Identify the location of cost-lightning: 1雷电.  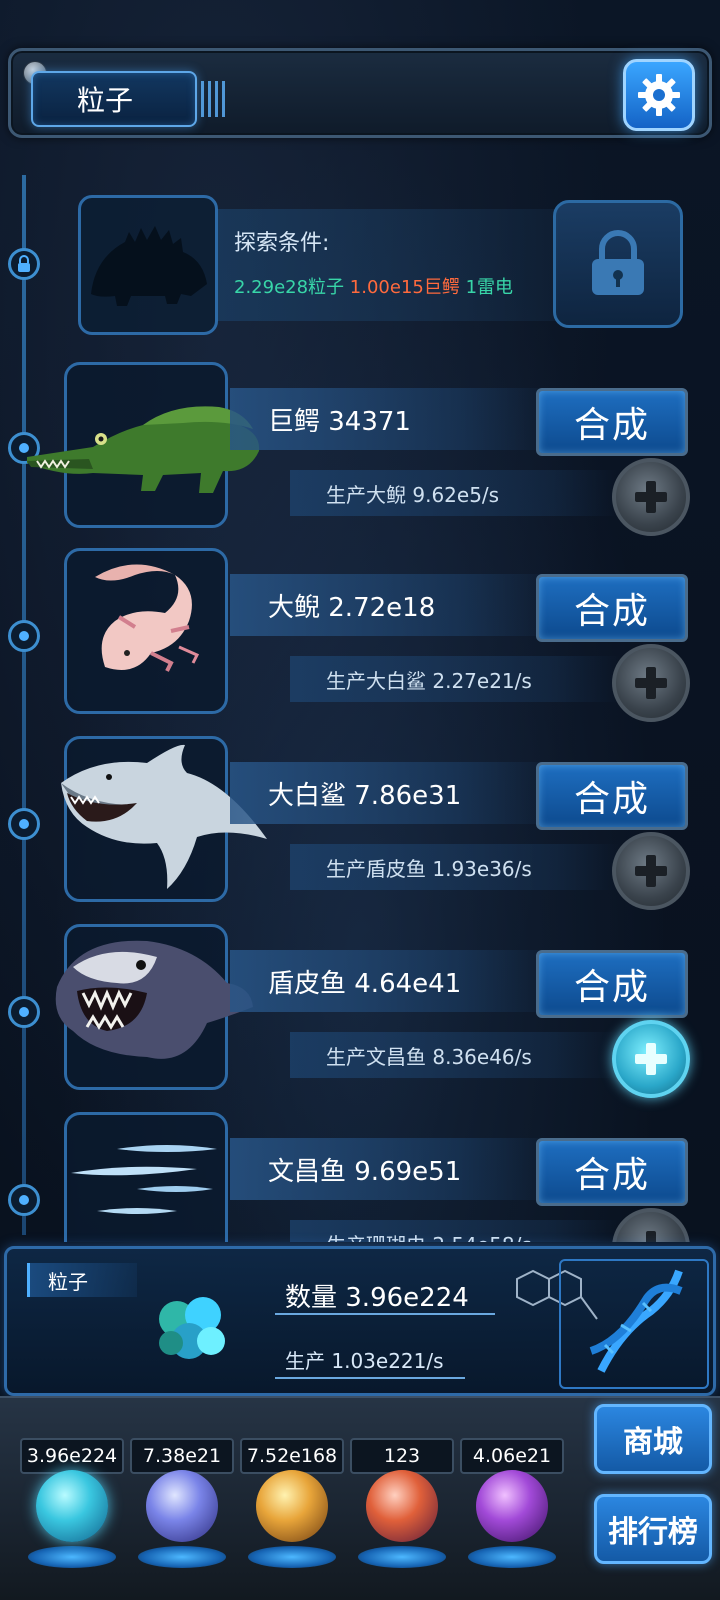
(489, 287).